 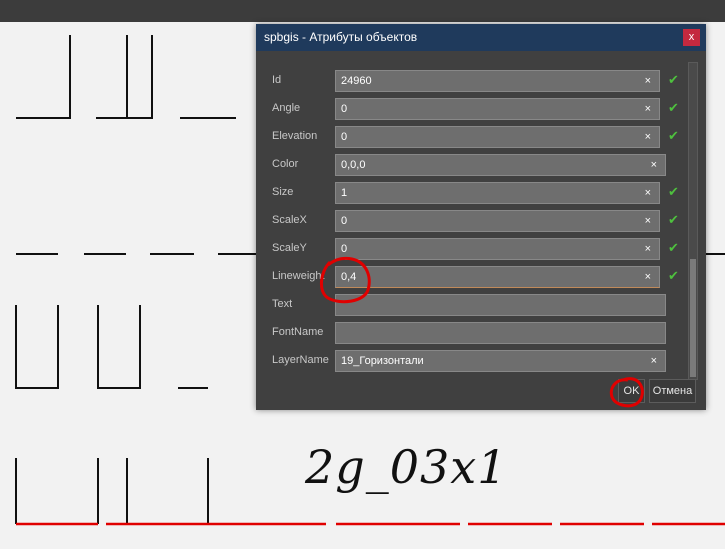 I want to click on field-value: 0,0,0, so click(x=353, y=165).